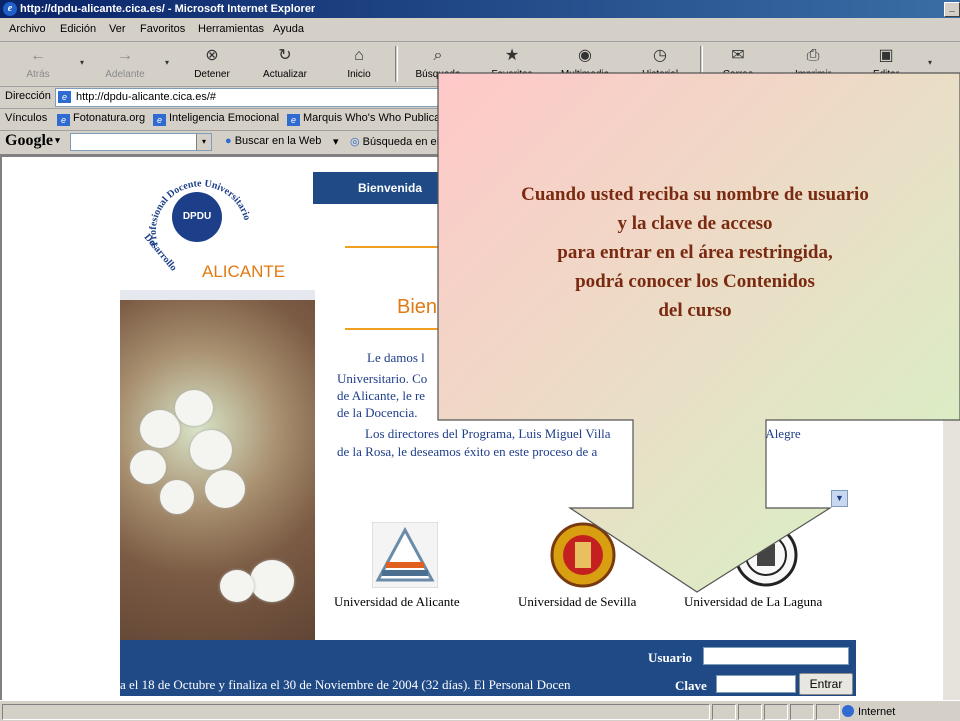 The width and height of the screenshot is (960, 721). Describe the element at coordinates (417, 307) in the screenshot. I see `welcome-heading: Bien` at that location.